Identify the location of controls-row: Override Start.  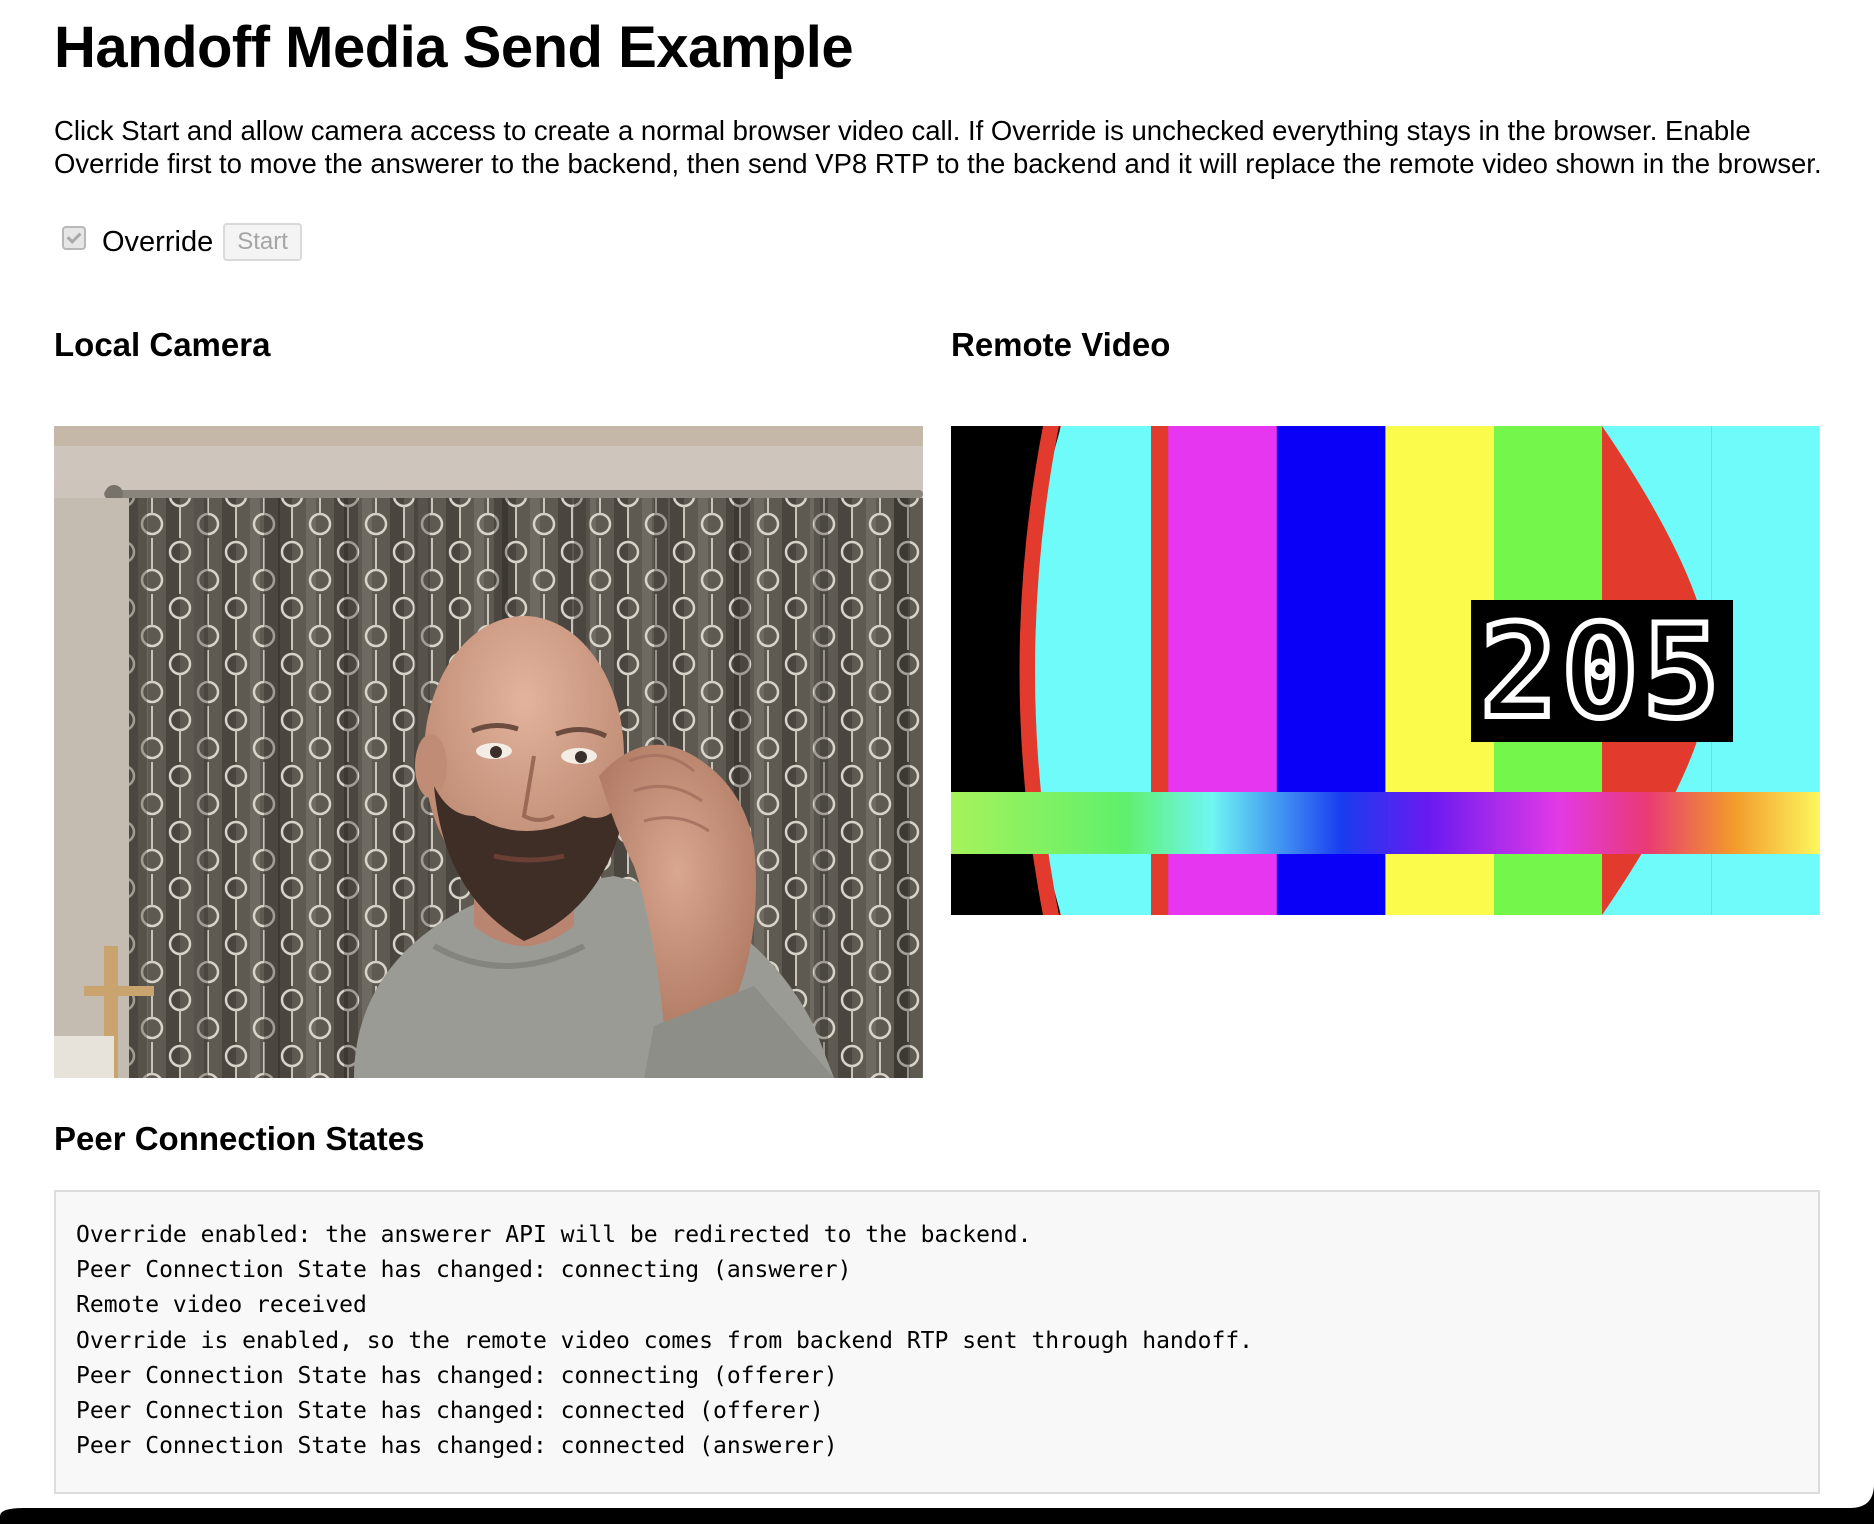
(178, 242).